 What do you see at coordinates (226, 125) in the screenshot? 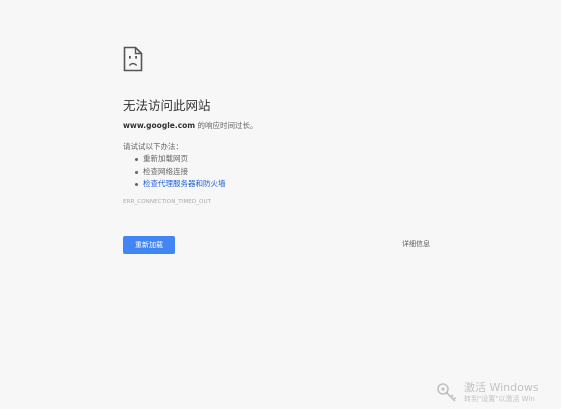
I see `error-summary-text: 的响应时间过长。` at bounding box center [226, 125].